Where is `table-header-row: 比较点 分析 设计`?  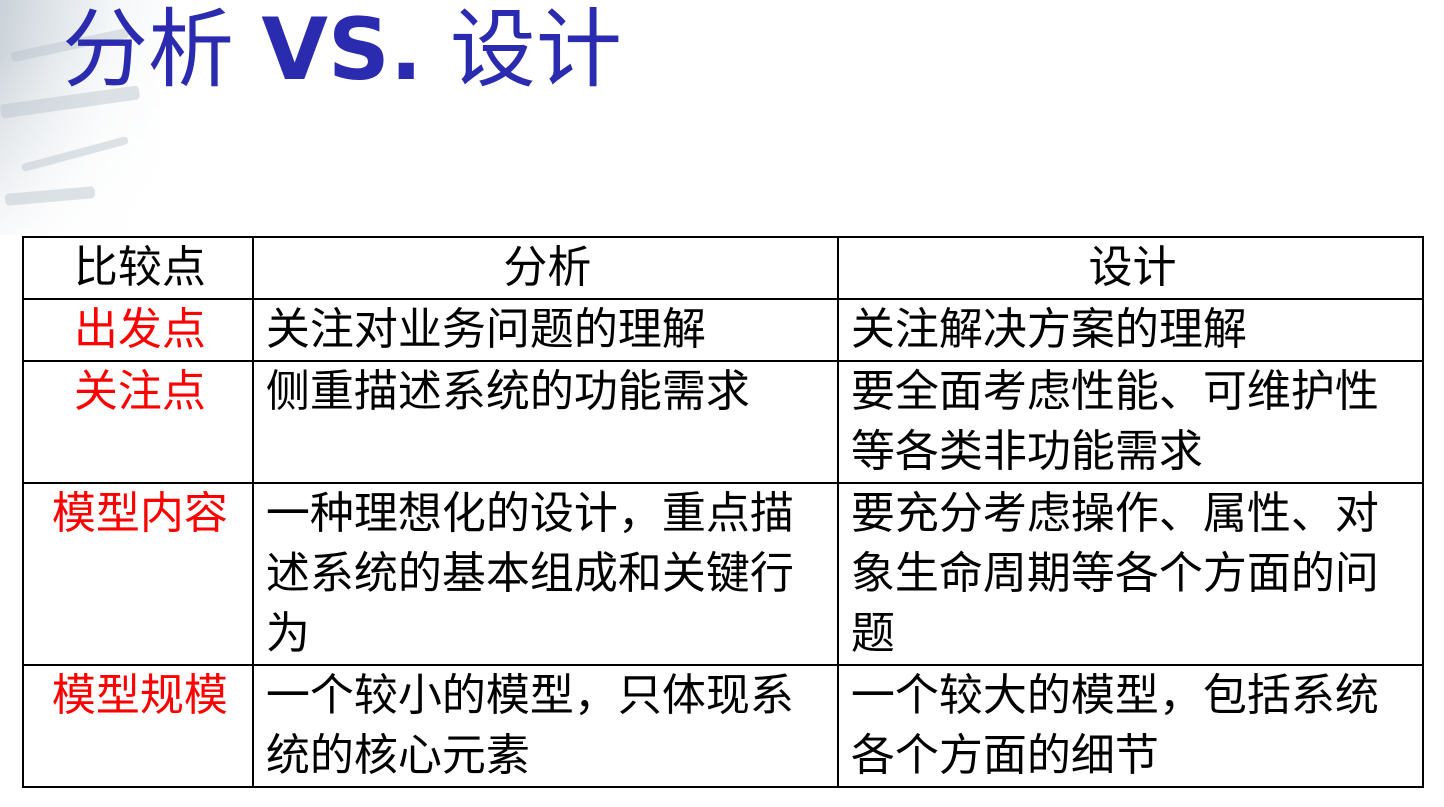
table-header-row: 比较点 分析 设计 is located at coordinates (723, 268).